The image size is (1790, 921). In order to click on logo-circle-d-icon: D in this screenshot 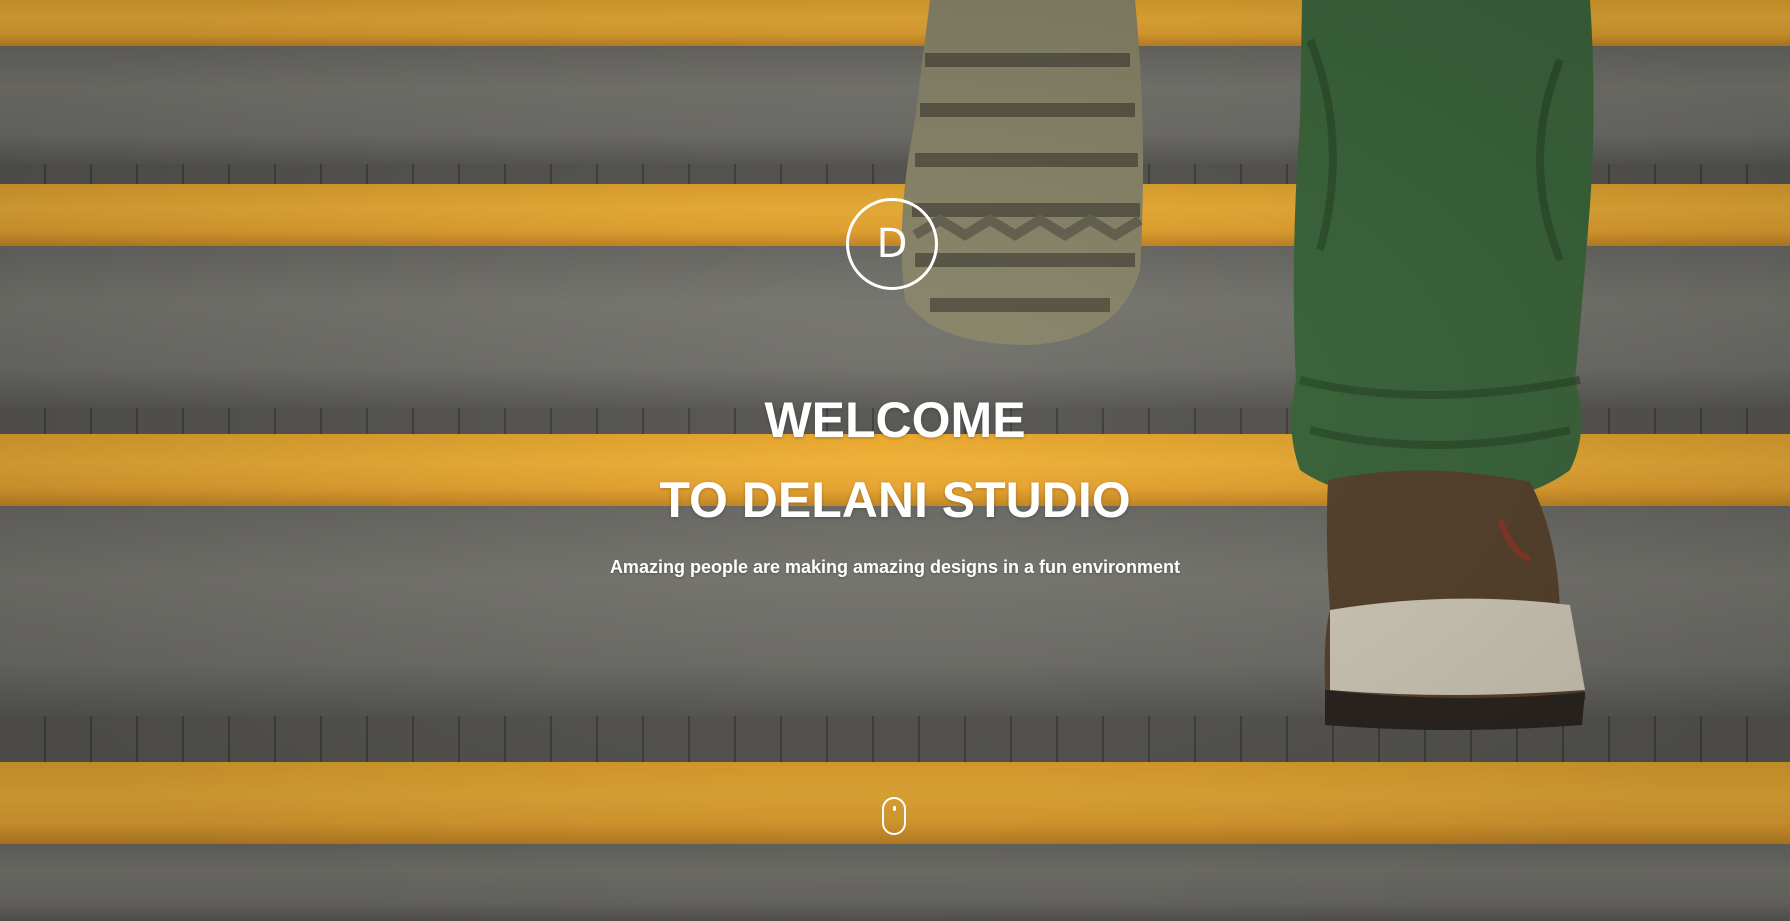, I will do `click(892, 244)`.